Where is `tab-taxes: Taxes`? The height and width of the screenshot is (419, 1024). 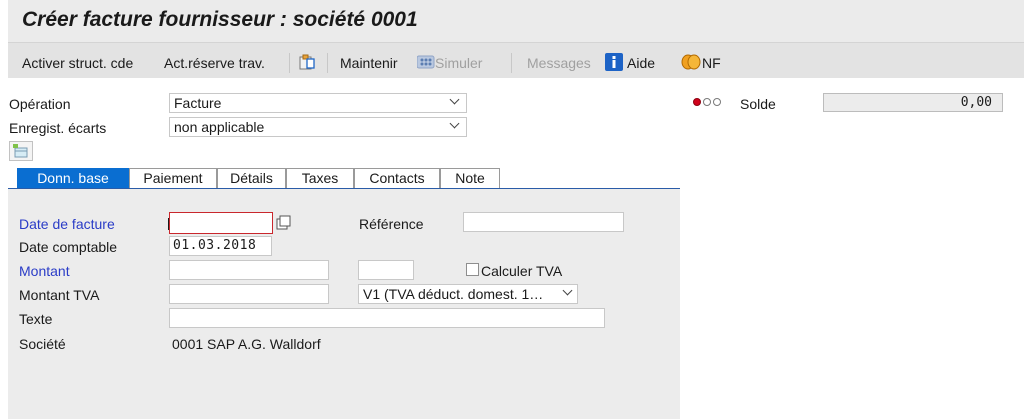 tab-taxes: Taxes is located at coordinates (320, 178).